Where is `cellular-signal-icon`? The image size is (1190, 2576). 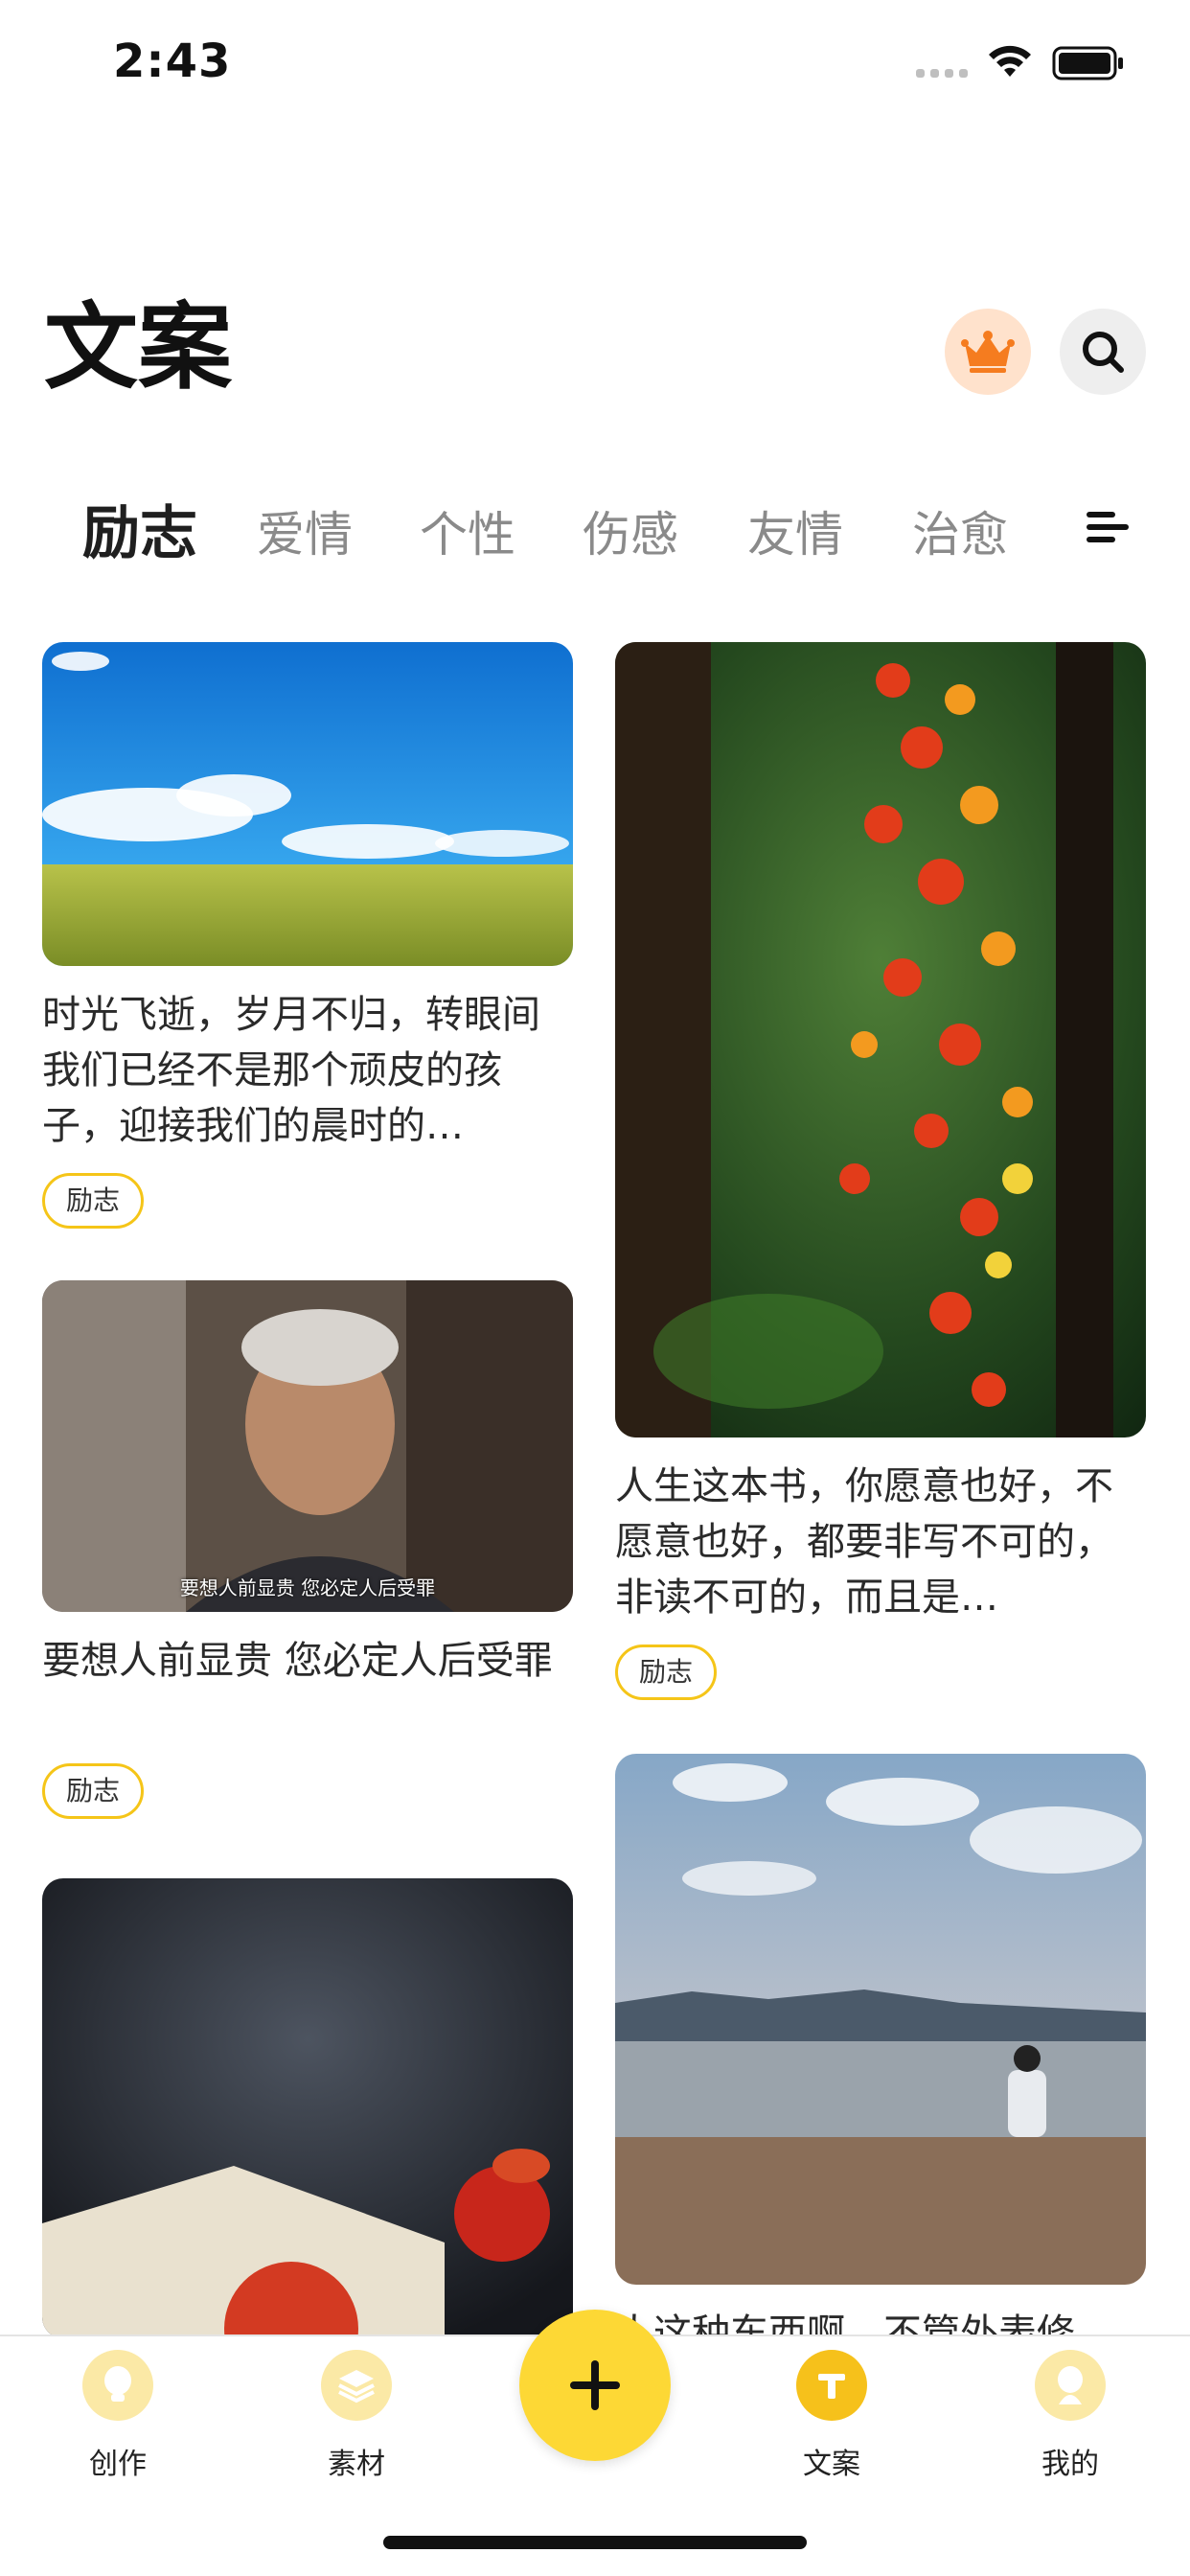
cellular-signal-icon is located at coordinates (942, 73).